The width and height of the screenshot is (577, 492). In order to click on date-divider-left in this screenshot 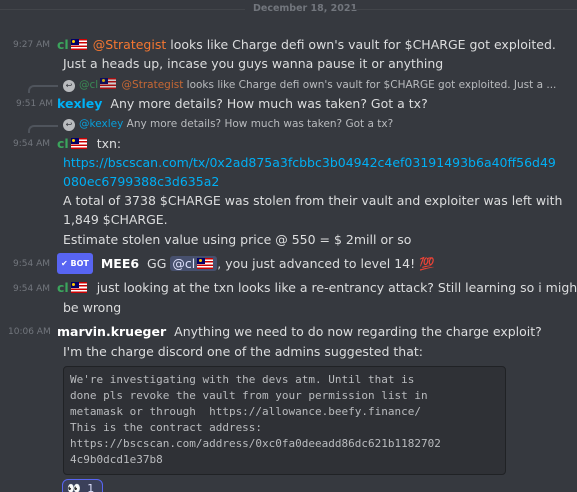, I will do `click(122, 9)`.